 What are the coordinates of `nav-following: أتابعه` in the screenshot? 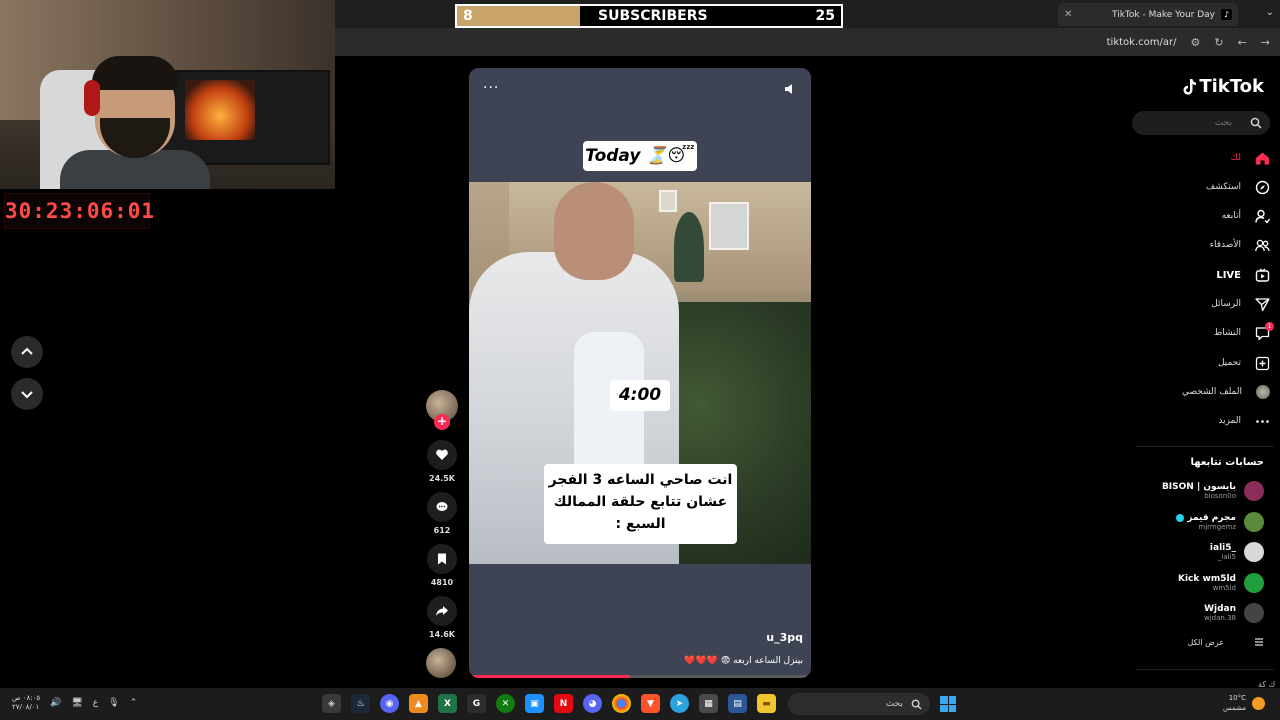 It's located at (1246, 216).